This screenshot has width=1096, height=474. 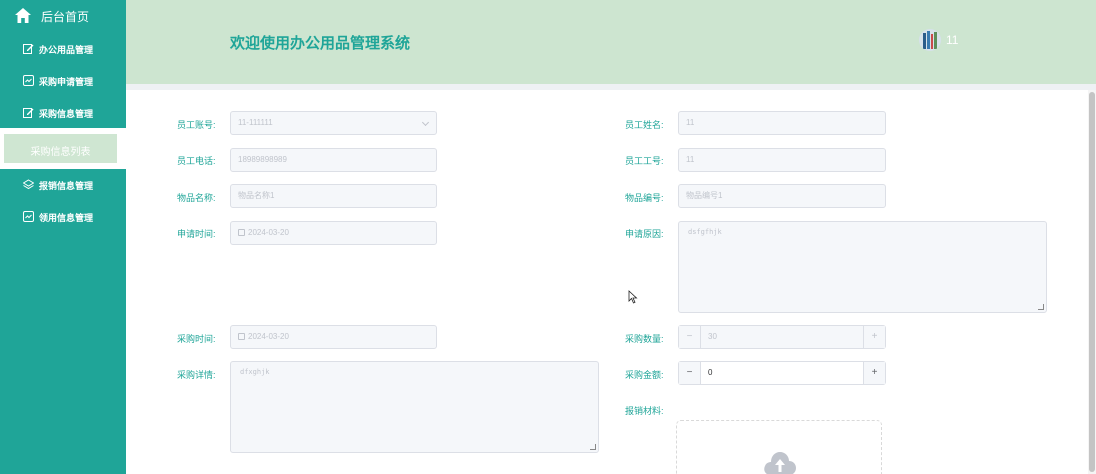 I want to click on apply-reason-label: 申请原因:, so click(x=644, y=234).